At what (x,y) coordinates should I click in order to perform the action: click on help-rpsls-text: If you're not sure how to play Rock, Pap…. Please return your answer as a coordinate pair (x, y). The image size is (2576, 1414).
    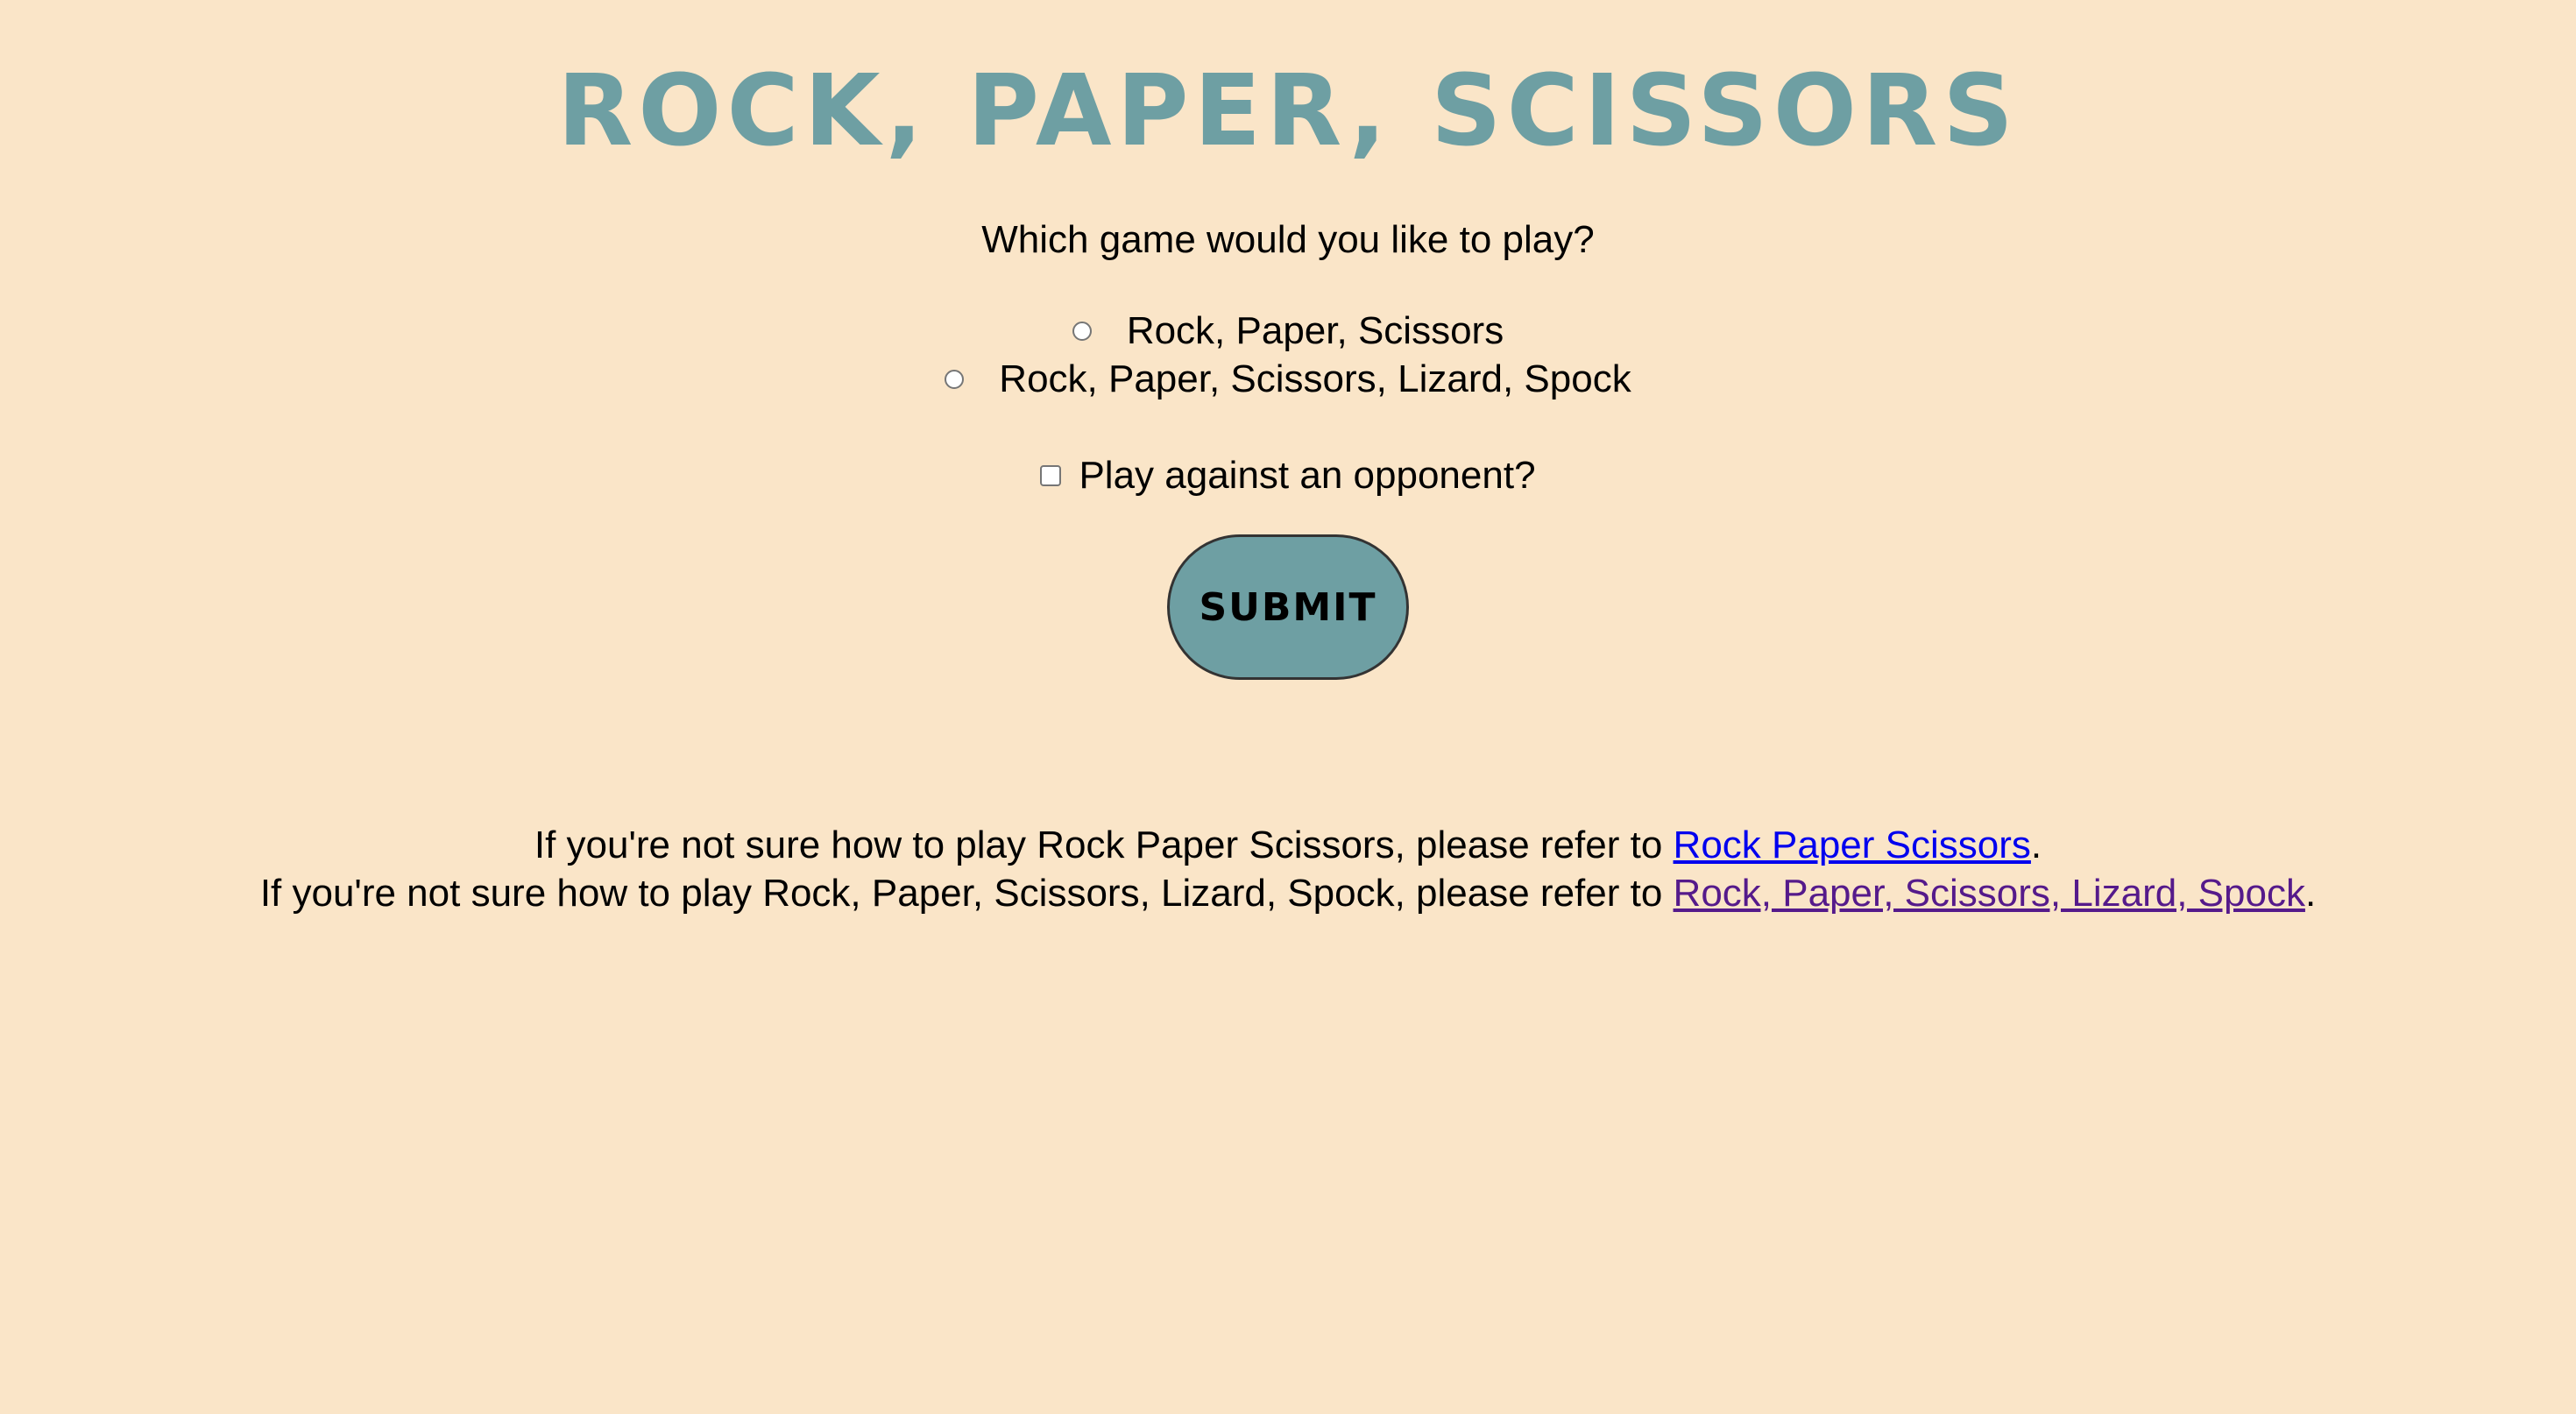
    Looking at the image, I should click on (966, 893).